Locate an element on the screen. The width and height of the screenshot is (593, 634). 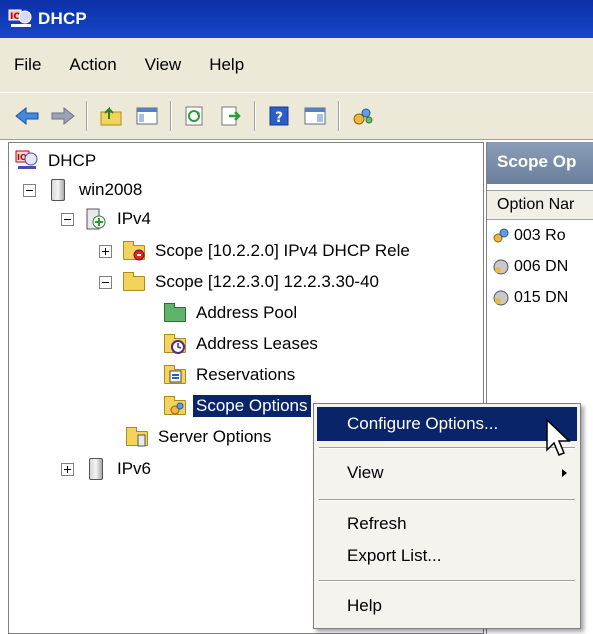
show-hide-tree-icon is located at coordinates (147, 116).